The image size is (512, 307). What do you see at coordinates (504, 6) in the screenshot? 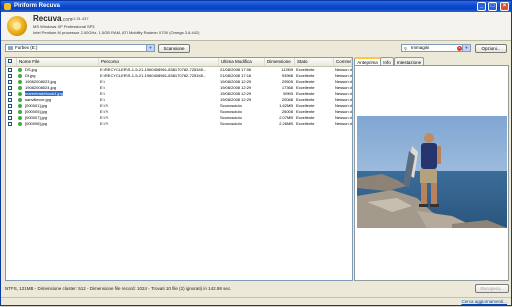
I see `close-button: ×` at bounding box center [504, 6].